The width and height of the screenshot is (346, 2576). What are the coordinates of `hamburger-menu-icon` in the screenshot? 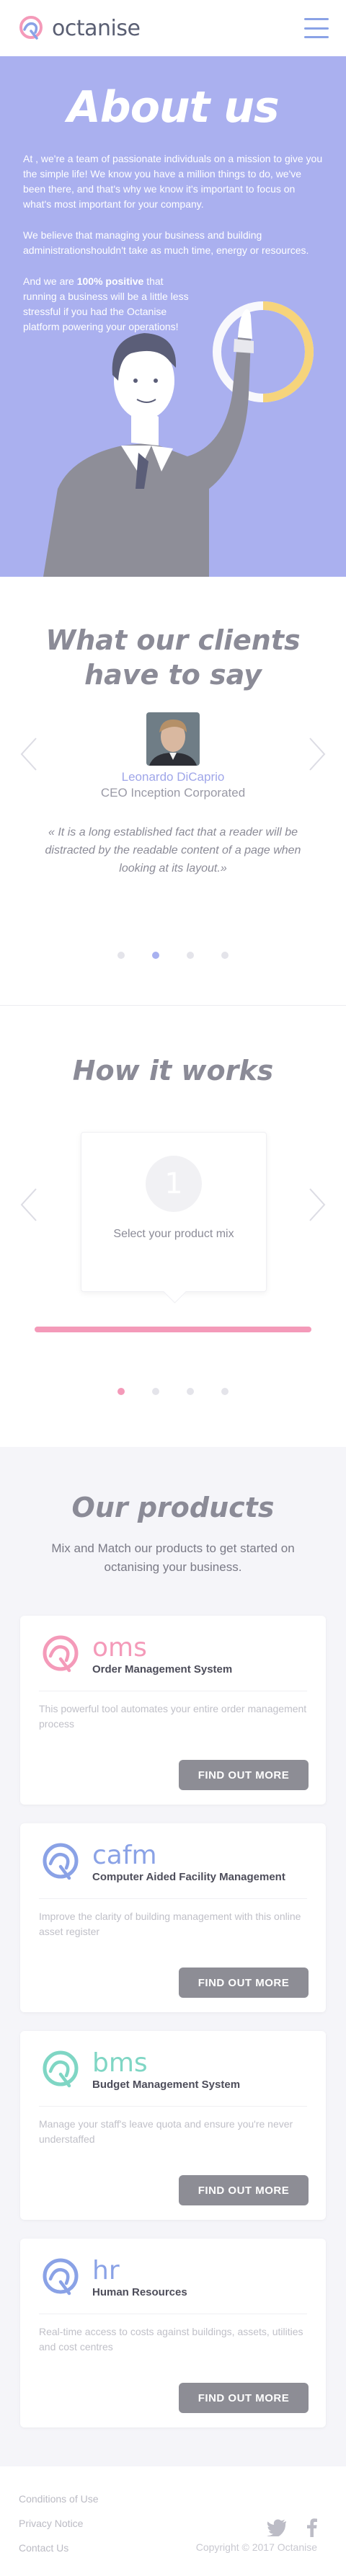 It's located at (316, 28).